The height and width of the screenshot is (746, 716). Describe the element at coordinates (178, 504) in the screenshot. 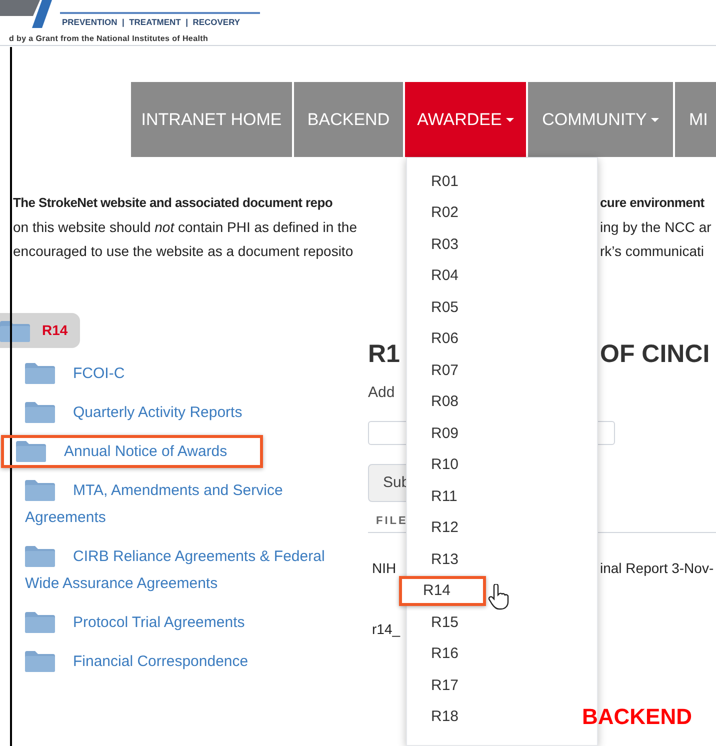

I see `folder-link: MTA, Amendments and Service Agreements` at that location.